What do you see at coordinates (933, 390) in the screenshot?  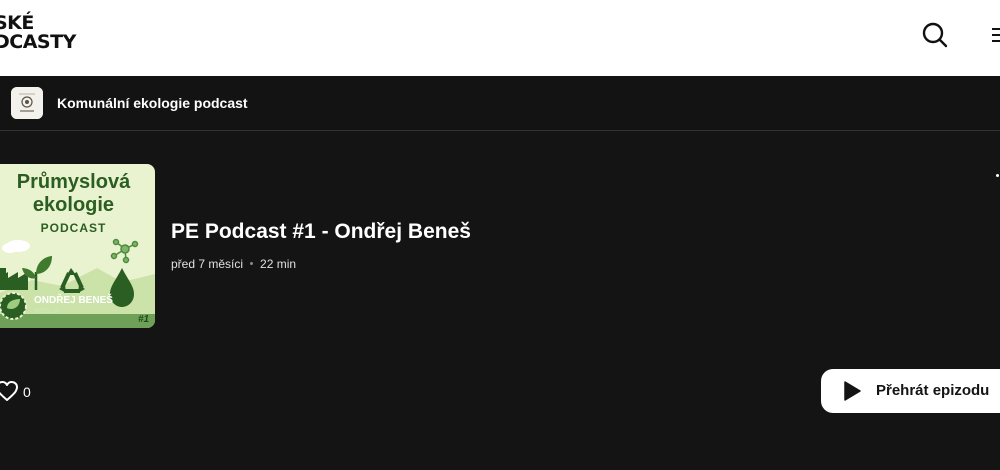 I see `play-episode-label: Přehrát epizodu` at bounding box center [933, 390].